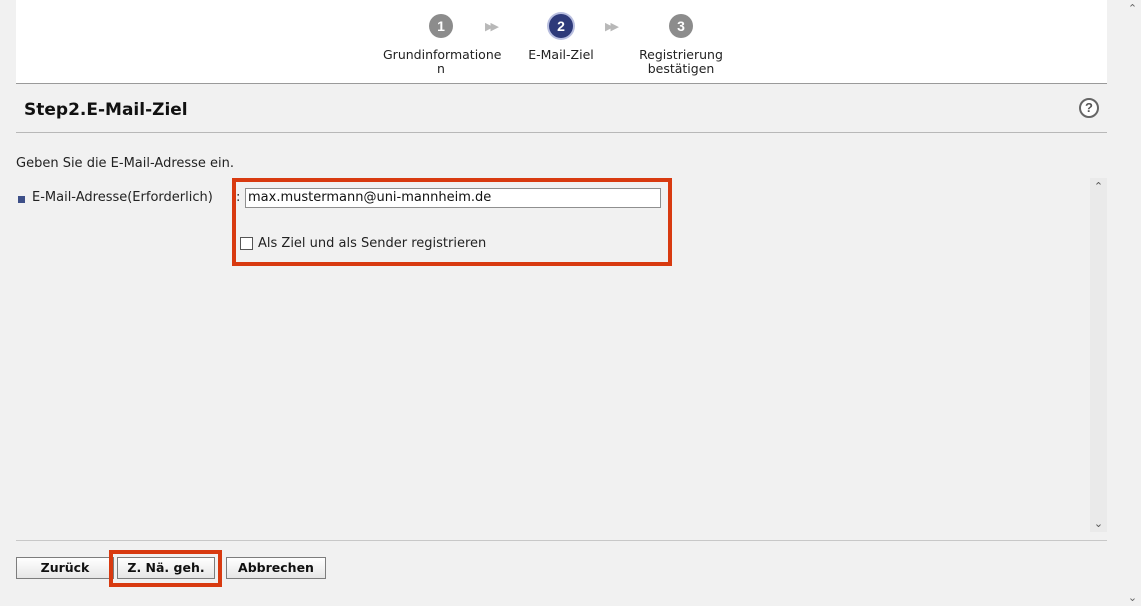 Image resolution: width=1141 pixels, height=606 pixels. Describe the element at coordinates (453, 198) in the screenshot. I see `email-input: max.mustermann@uni-mannheim.de` at that location.